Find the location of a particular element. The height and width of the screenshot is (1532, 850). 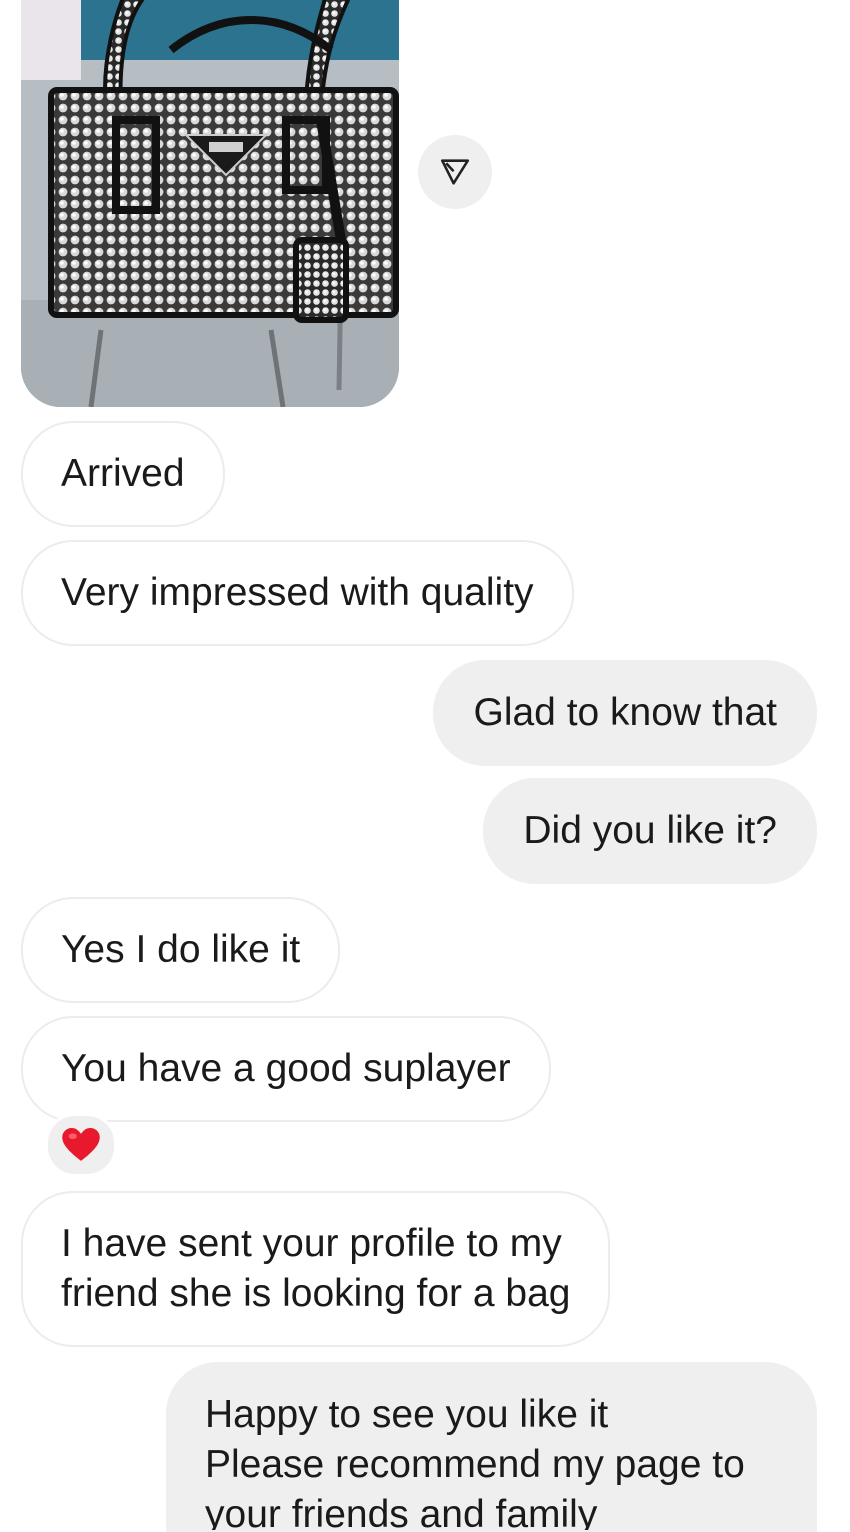

incoming-message: Very impressed with quality is located at coordinates (297, 593).